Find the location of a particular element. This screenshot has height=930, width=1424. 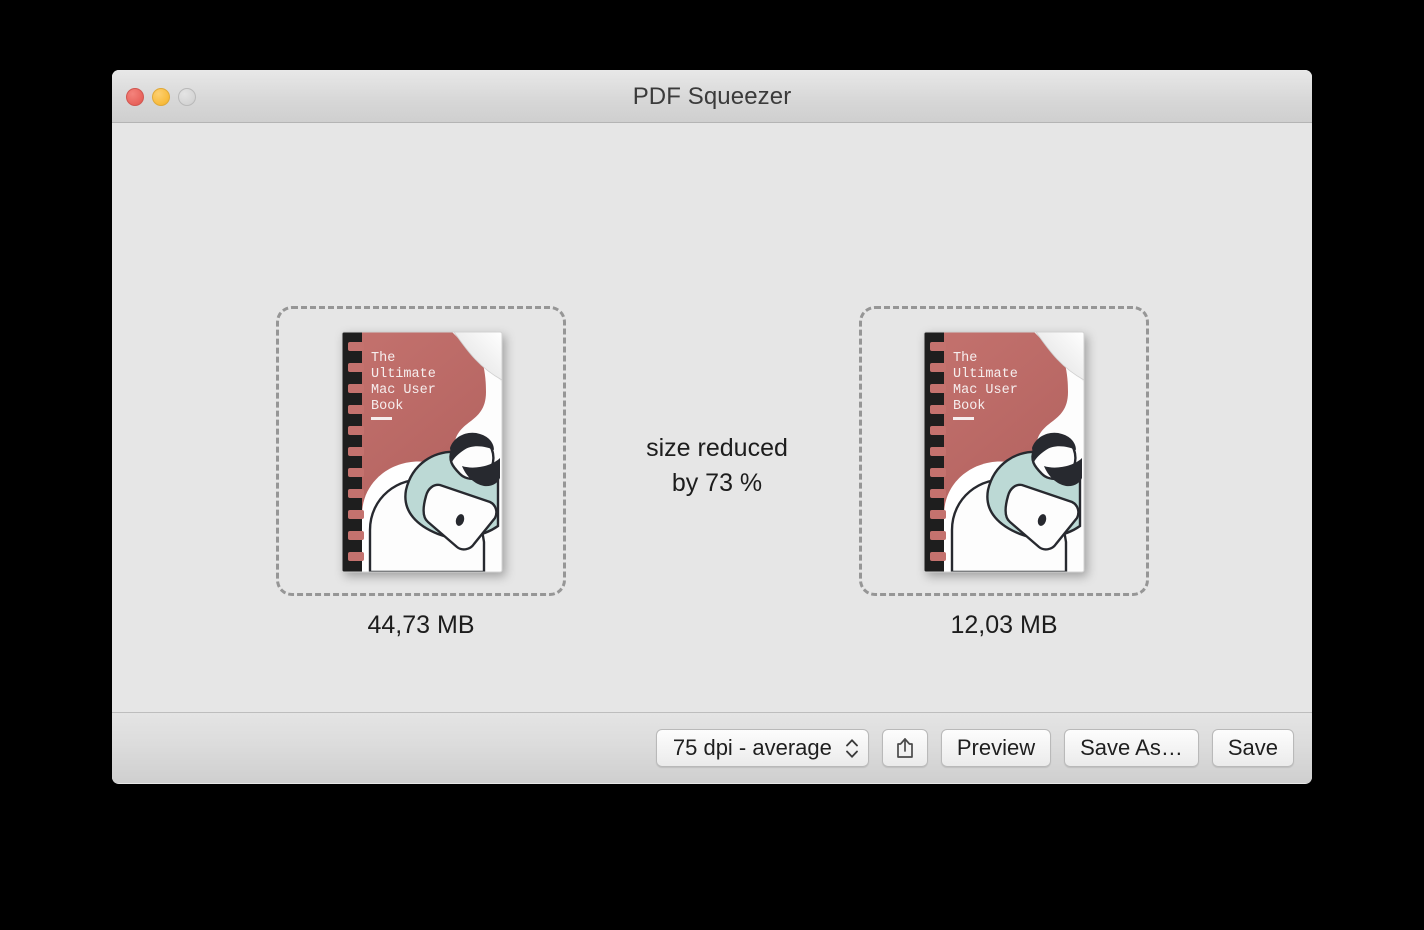

bottom-toolbar: 75 dpi - average Preview Save As… Save is located at coordinates (712, 747).